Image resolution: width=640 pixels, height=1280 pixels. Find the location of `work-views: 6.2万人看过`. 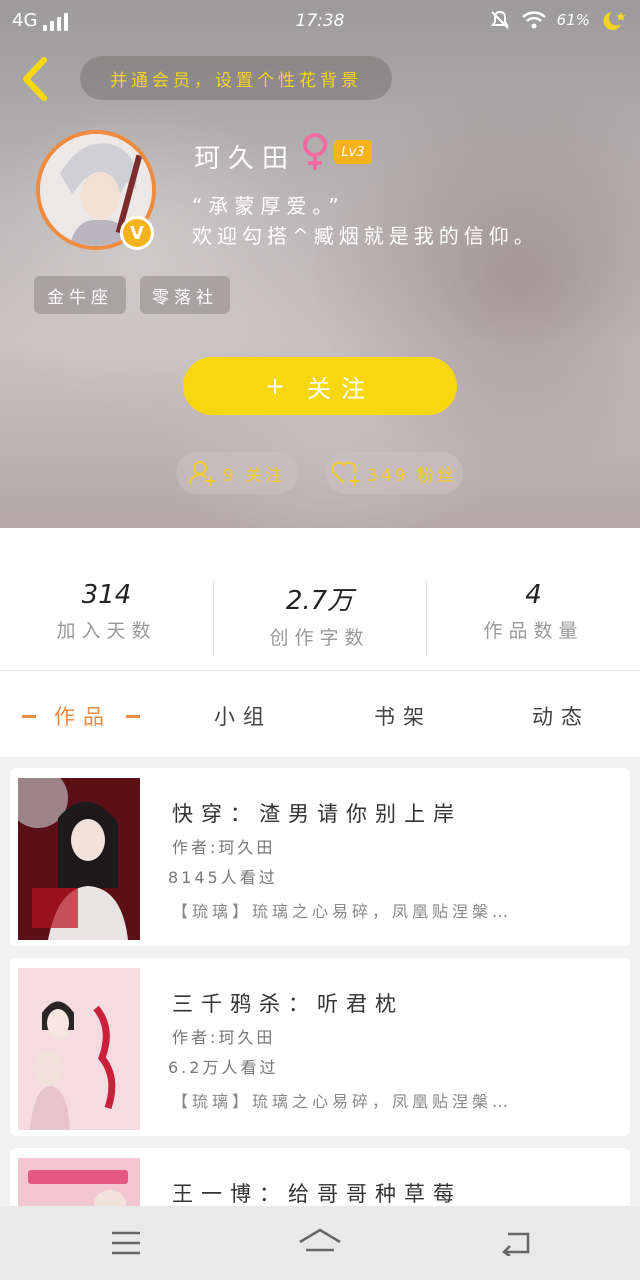

work-views: 6.2万人看过 is located at coordinates (223, 1067).